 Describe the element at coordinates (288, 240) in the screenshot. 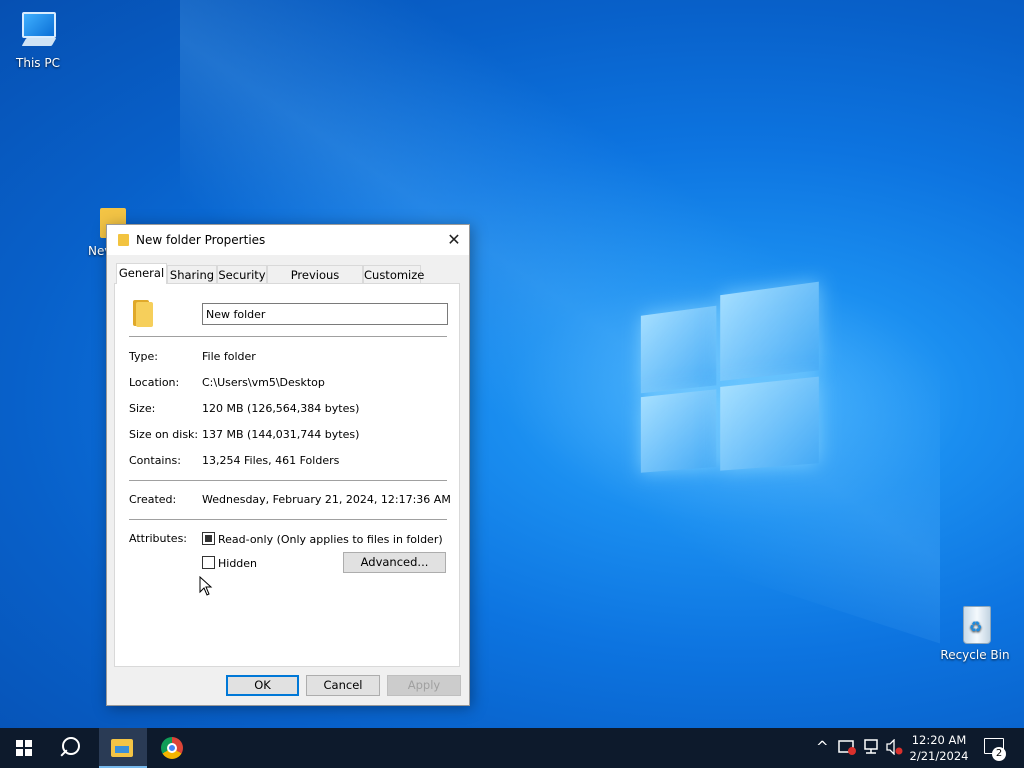

I see `dialog-titlebar: New folder Properties ✕` at that location.